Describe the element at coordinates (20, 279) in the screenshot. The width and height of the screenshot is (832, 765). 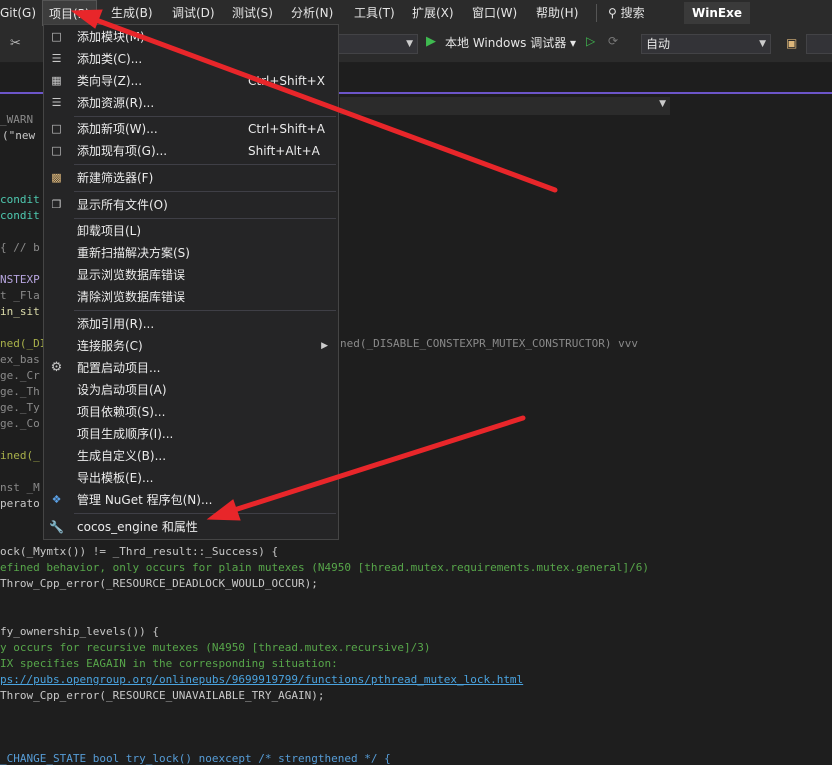
I see `code-line: NSTEXP` at that location.